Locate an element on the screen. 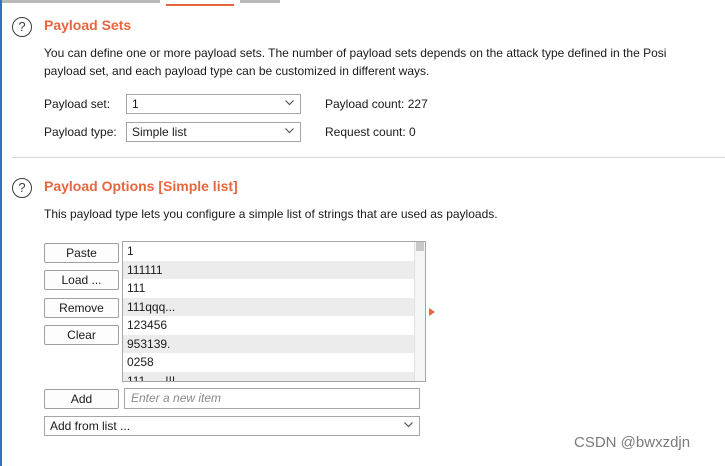 The width and height of the screenshot is (725, 466). payload-set-select: 1 is located at coordinates (213, 104).